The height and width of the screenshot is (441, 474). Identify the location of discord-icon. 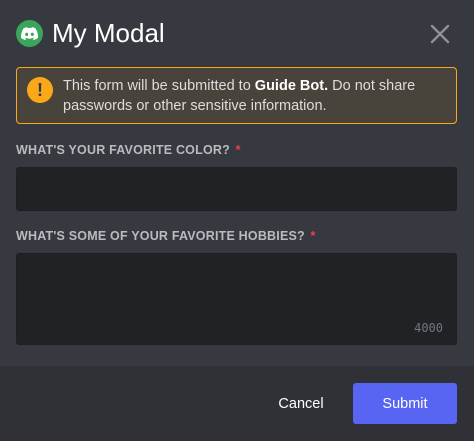
(29, 33).